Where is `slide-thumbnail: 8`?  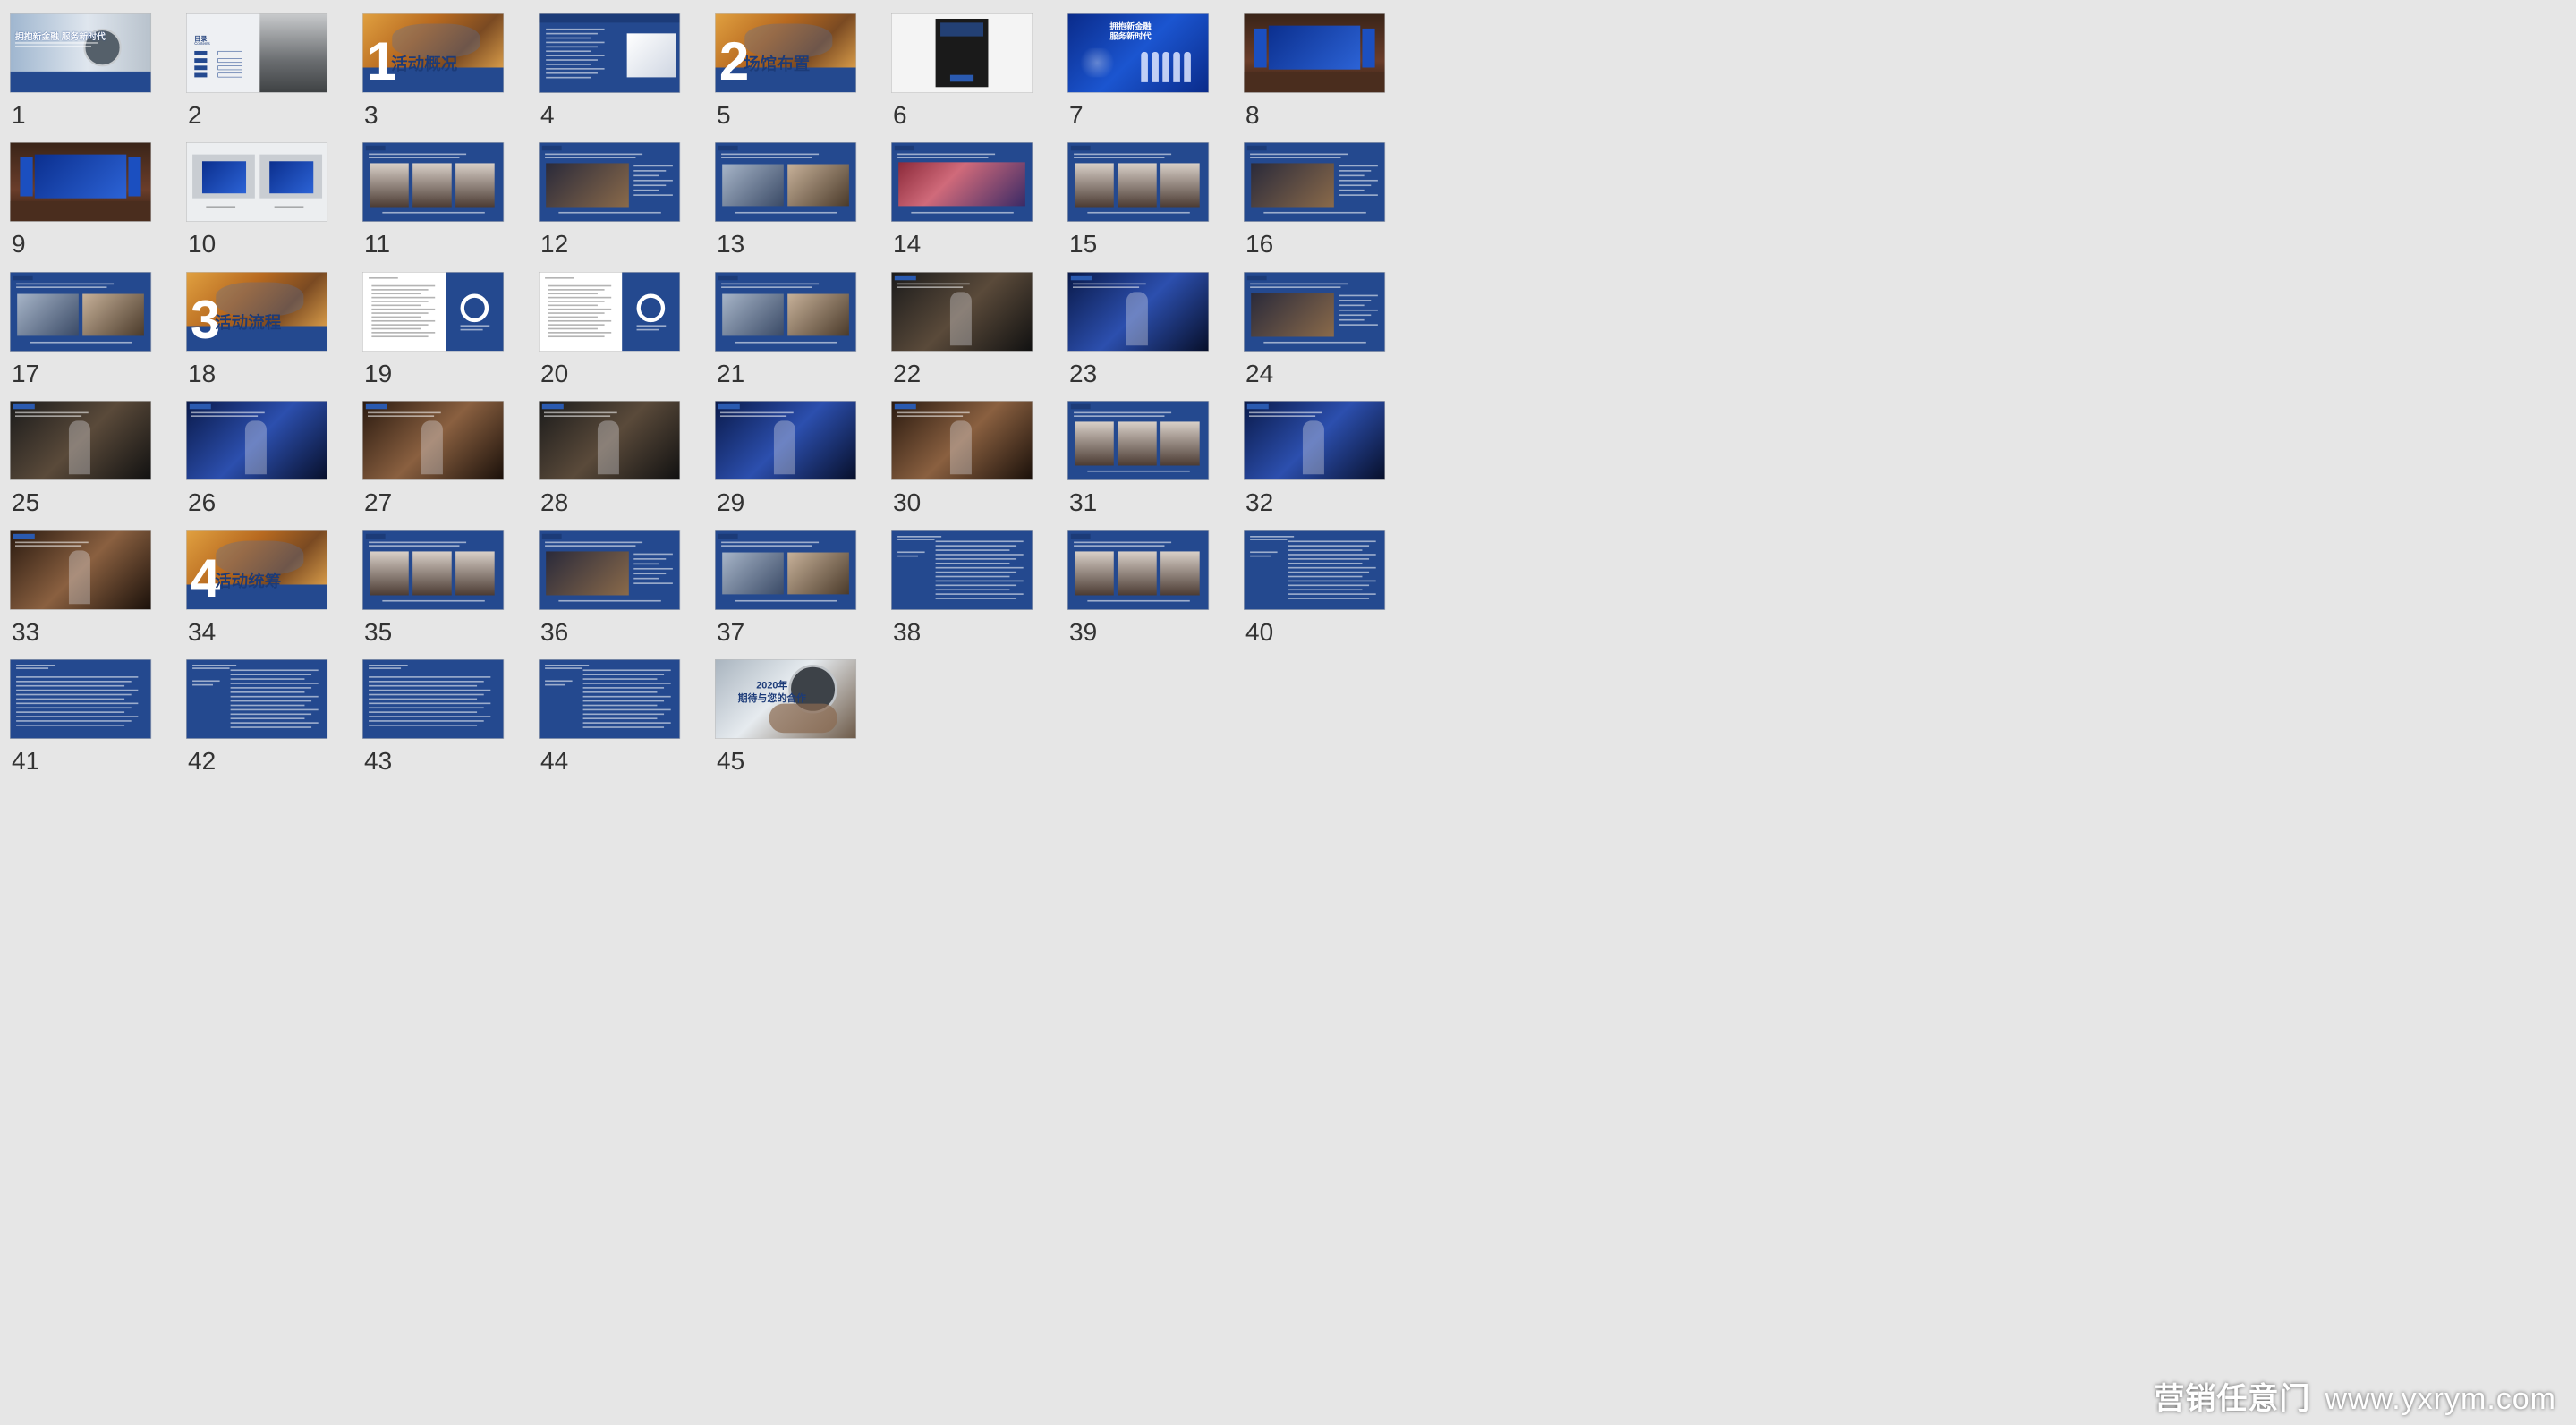 slide-thumbnail: 8 is located at coordinates (1373, 86).